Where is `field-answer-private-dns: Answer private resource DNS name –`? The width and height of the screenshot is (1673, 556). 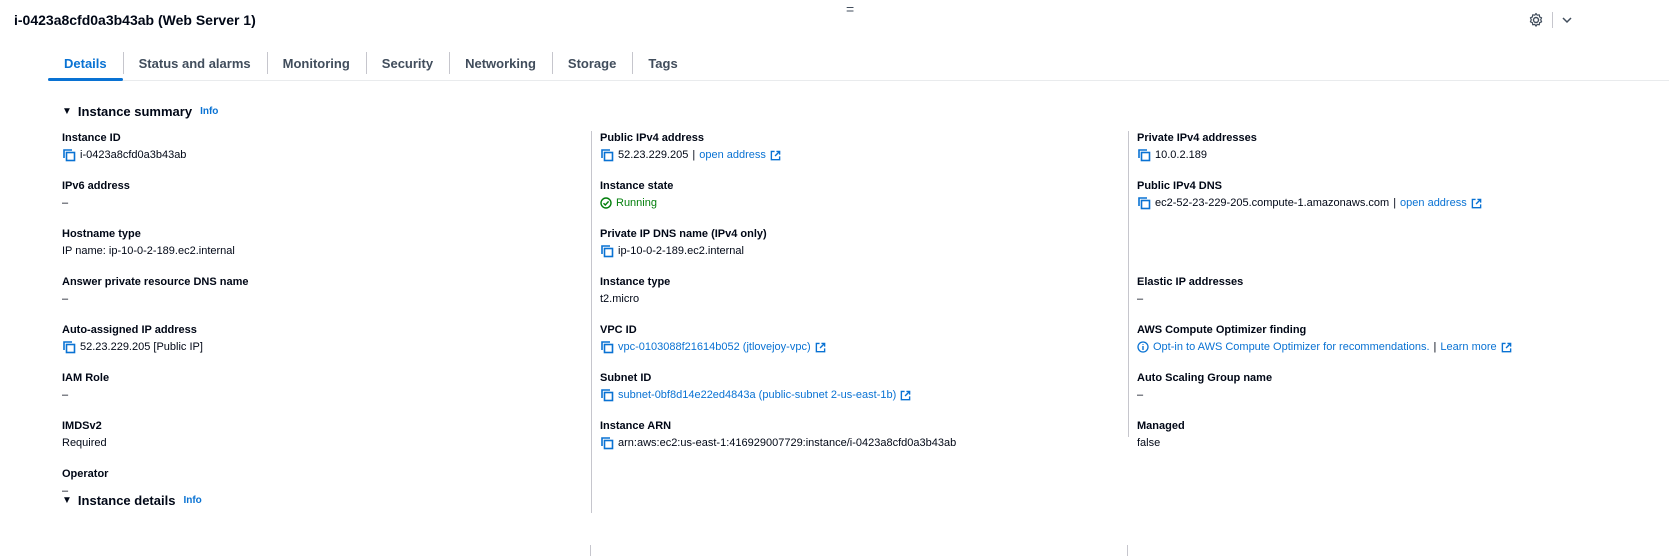 field-answer-private-dns: Answer private resource DNS name – is located at coordinates (322, 299).